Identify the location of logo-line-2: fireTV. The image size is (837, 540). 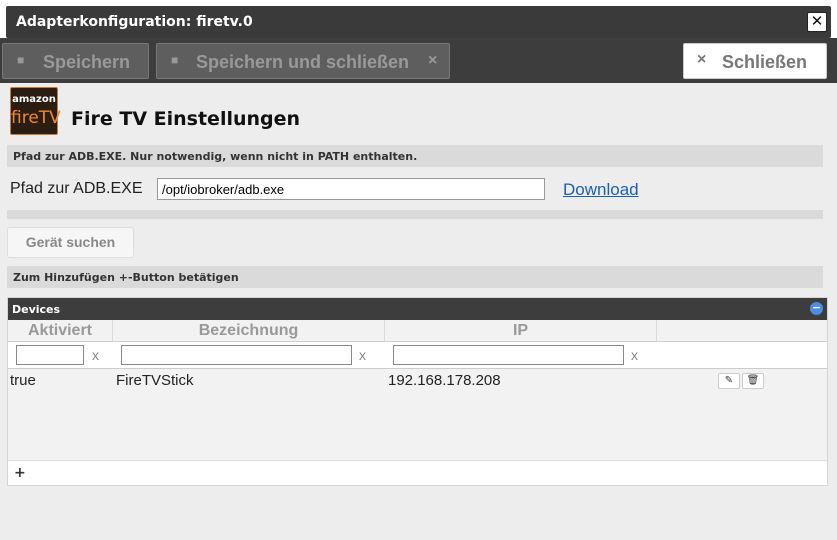
(36, 118).